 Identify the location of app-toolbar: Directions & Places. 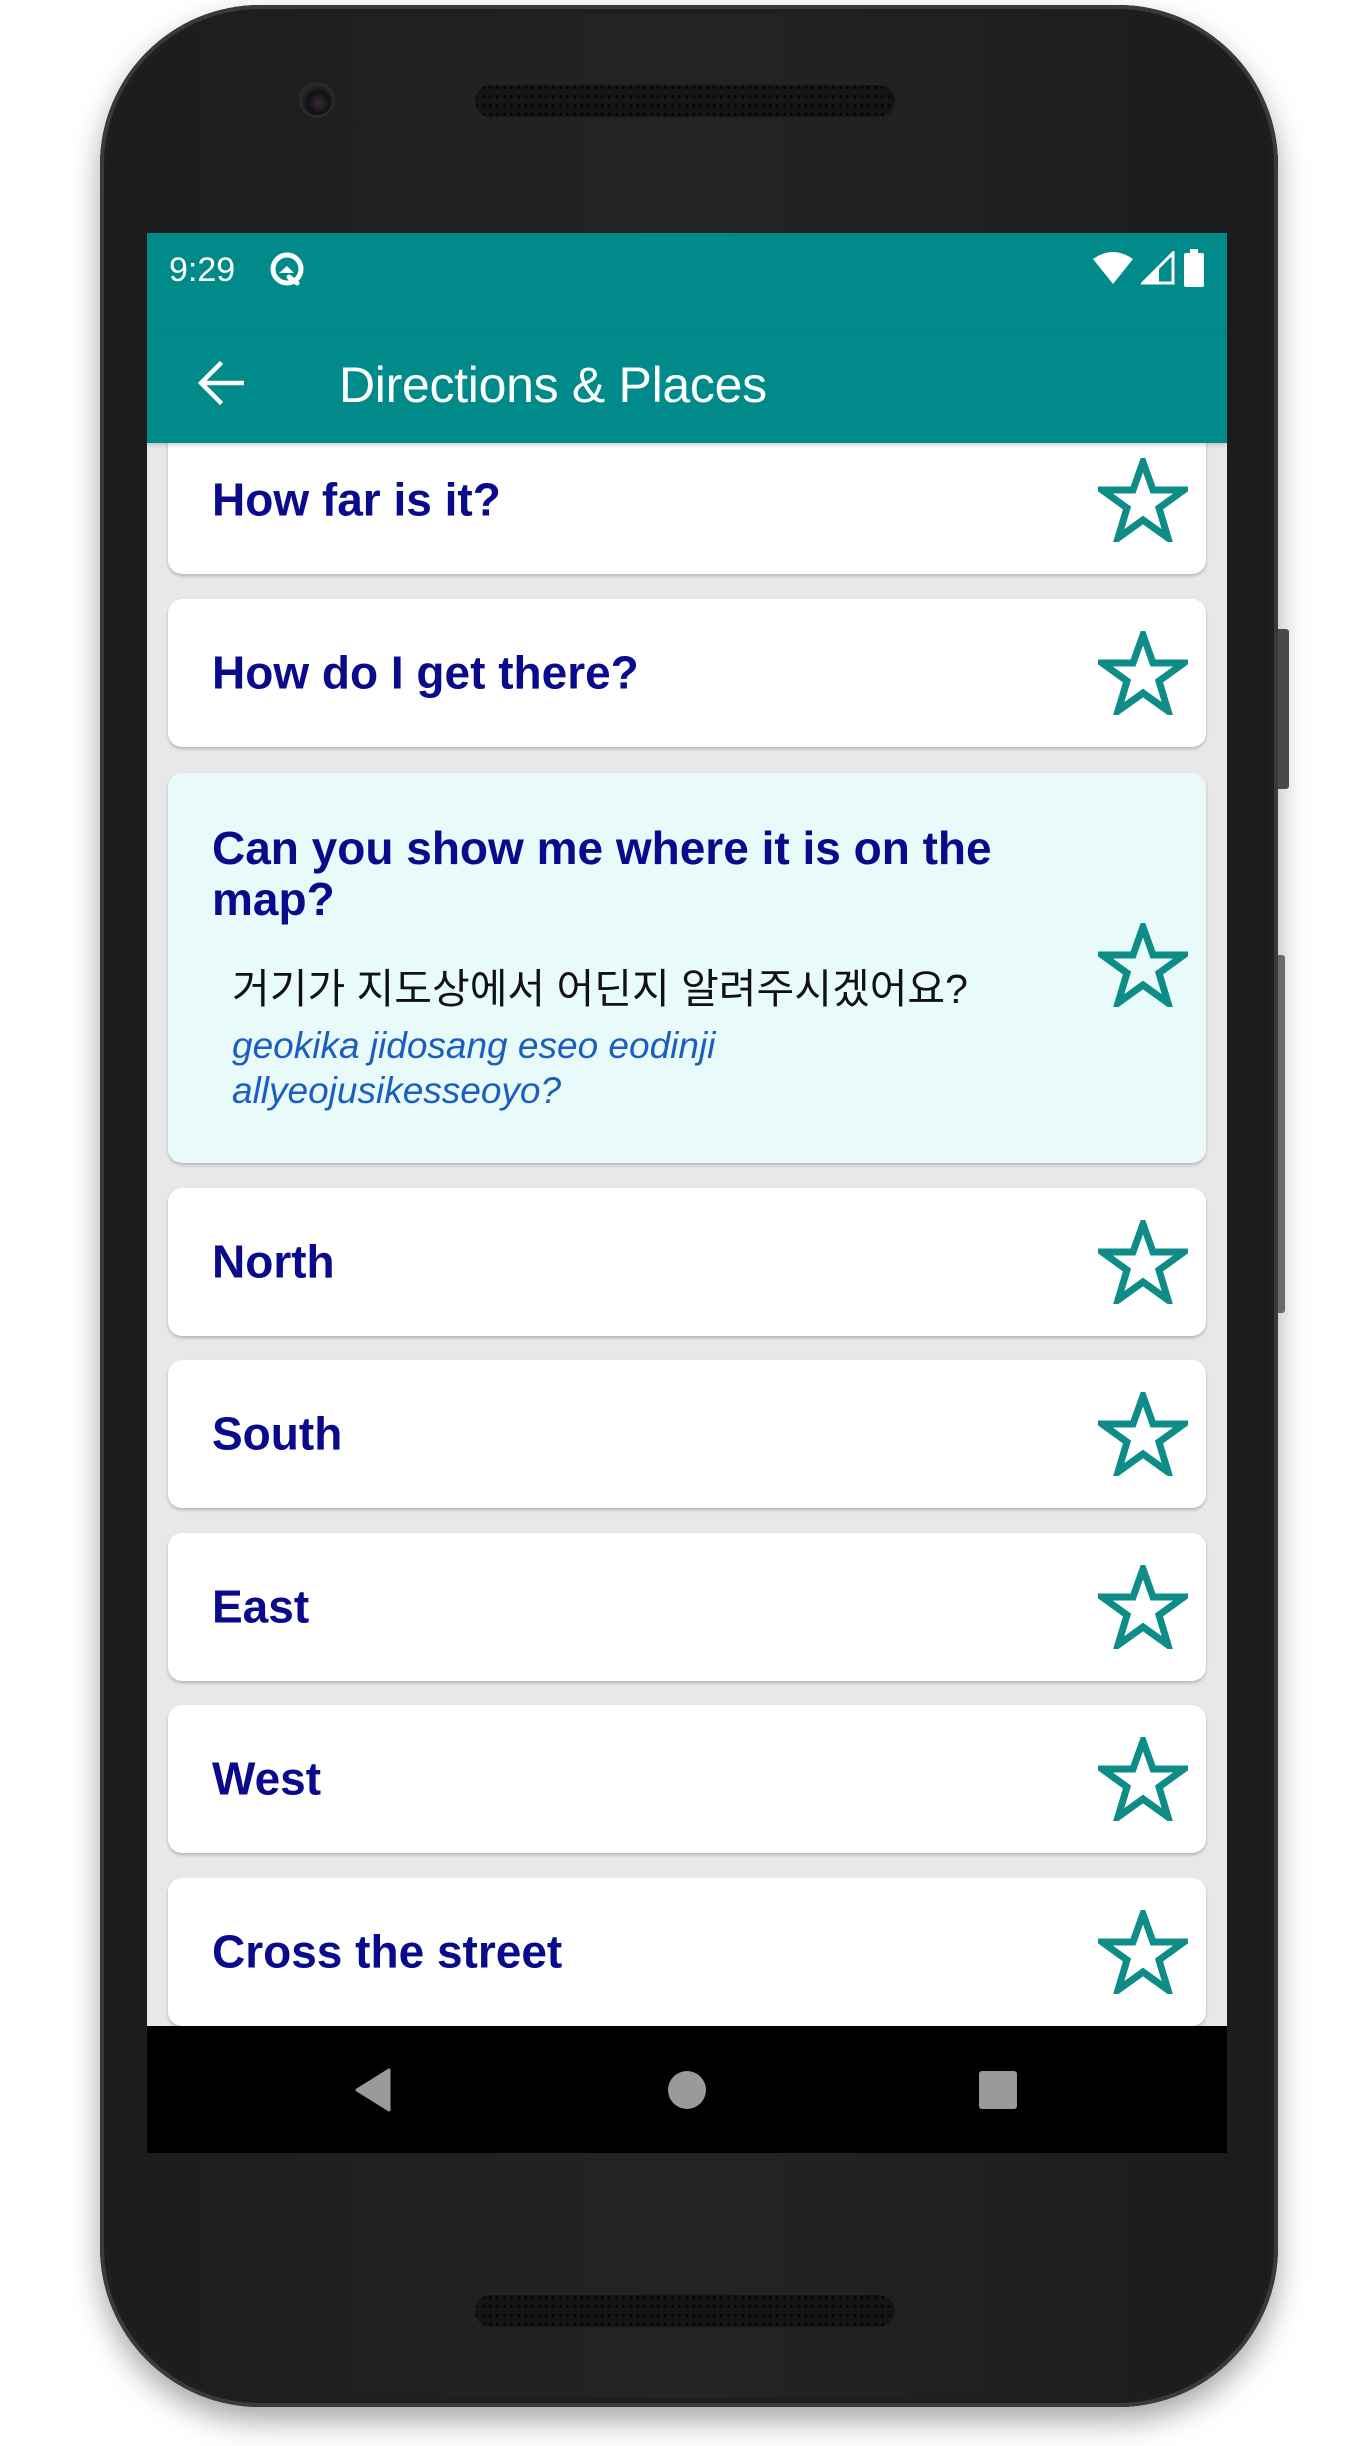
(687, 386).